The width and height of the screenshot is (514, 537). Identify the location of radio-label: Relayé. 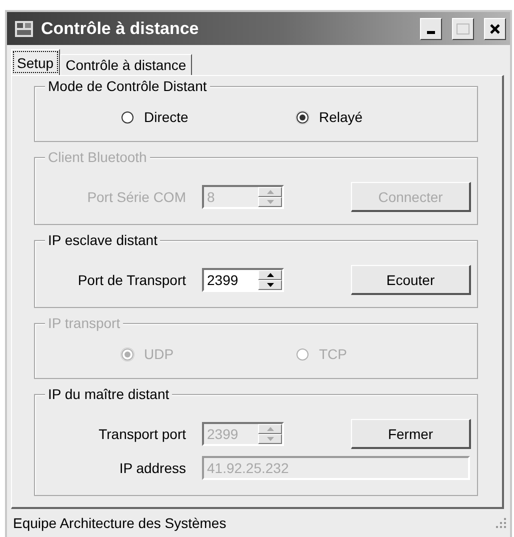
(341, 117).